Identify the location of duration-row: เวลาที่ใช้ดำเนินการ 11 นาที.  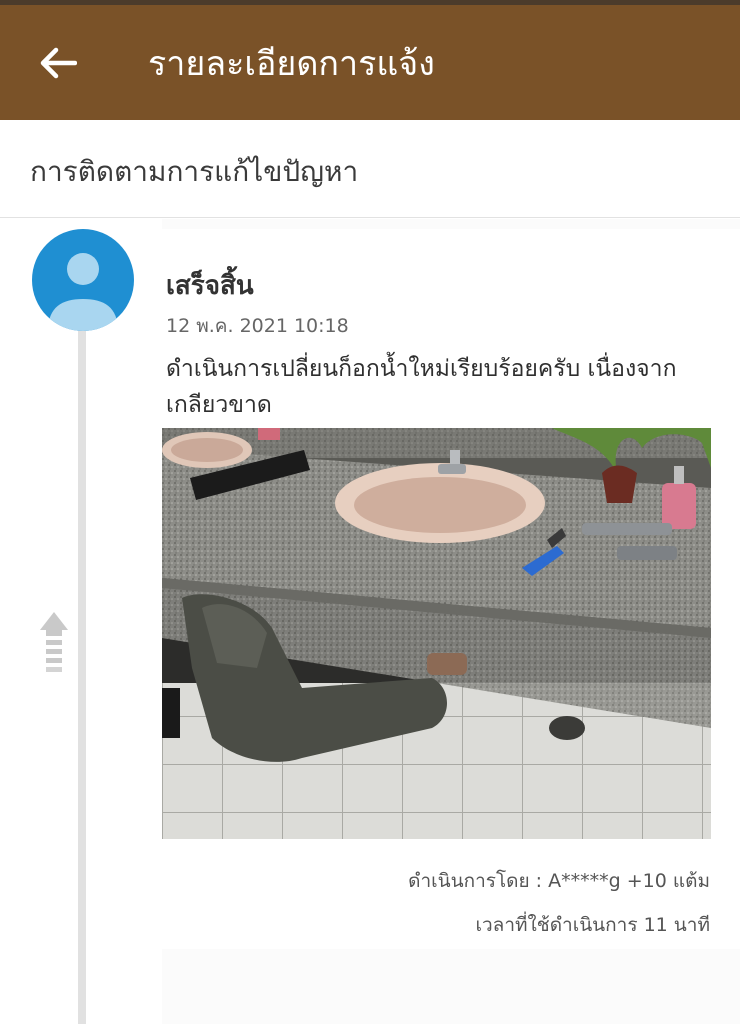
(593, 925).